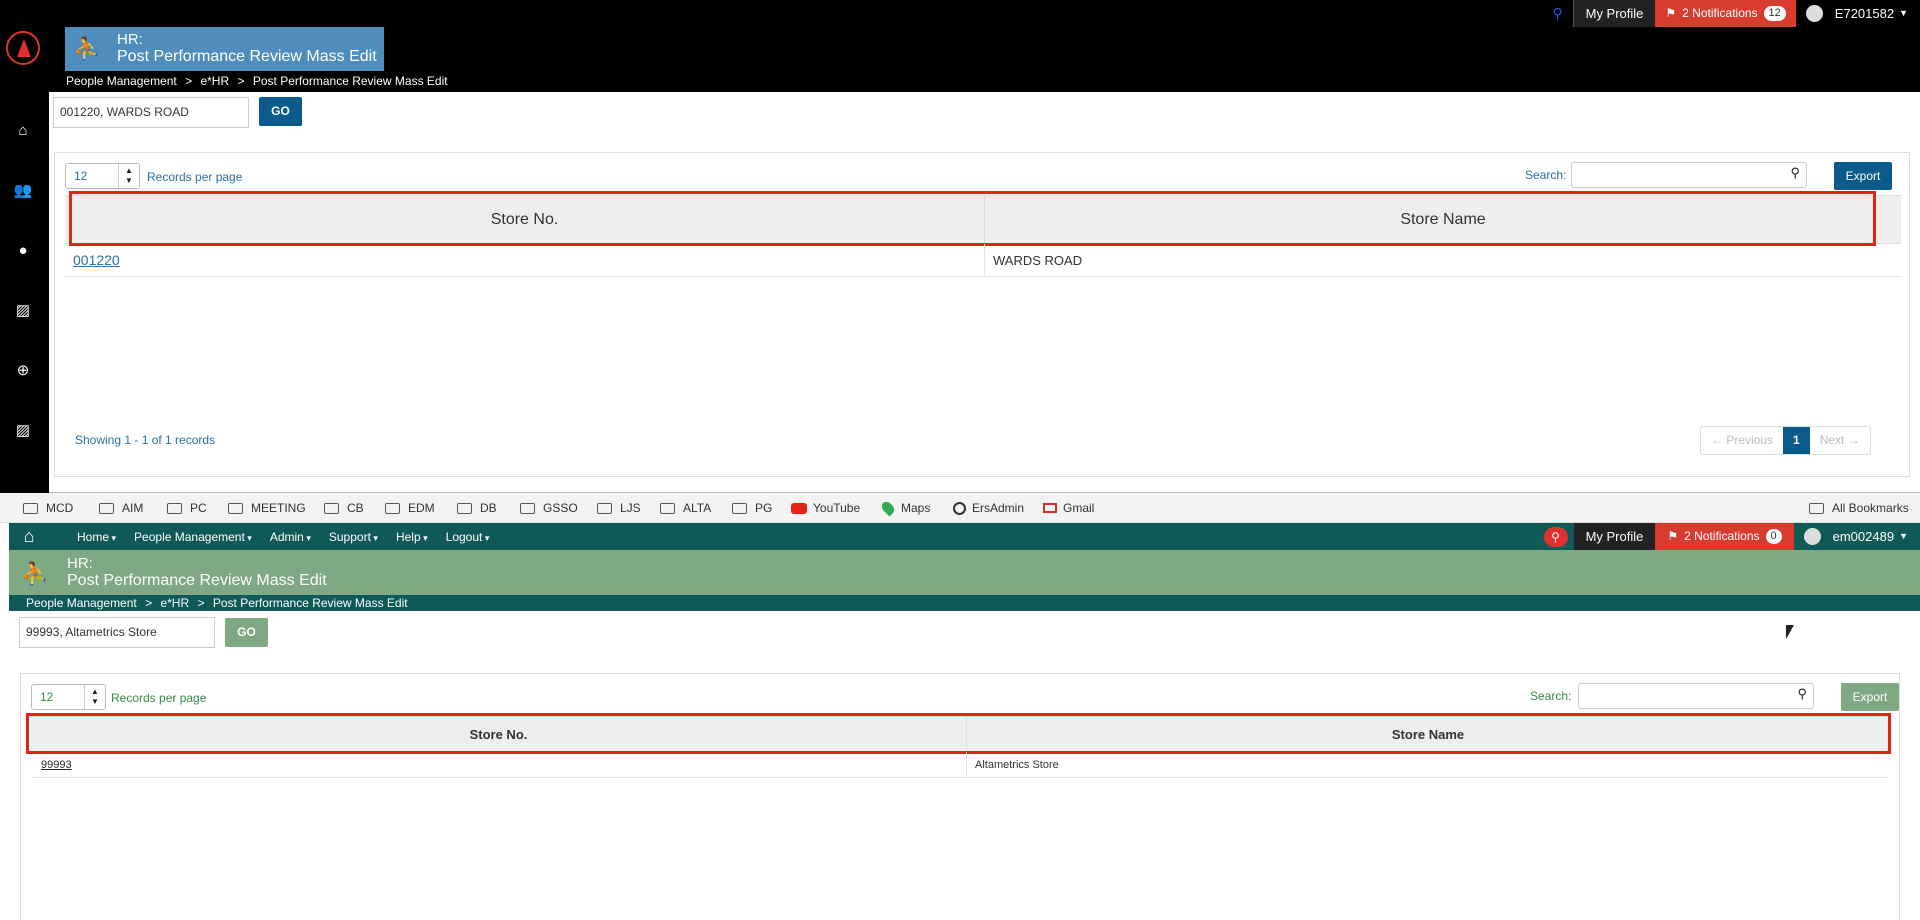  What do you see at coordinates (117, 632) in the screenshot?
I see `store-input: 99993, Altametrics Store` at bounding box center [117, 632].